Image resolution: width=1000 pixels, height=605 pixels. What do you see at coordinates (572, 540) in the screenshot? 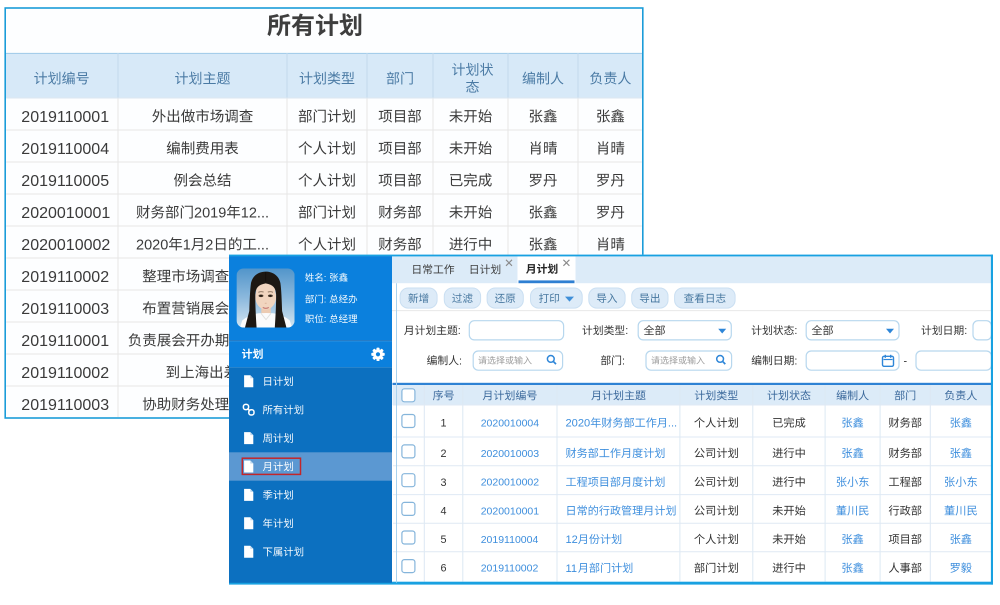
I see `svg-text: 12` at bounding box center [572, 540].